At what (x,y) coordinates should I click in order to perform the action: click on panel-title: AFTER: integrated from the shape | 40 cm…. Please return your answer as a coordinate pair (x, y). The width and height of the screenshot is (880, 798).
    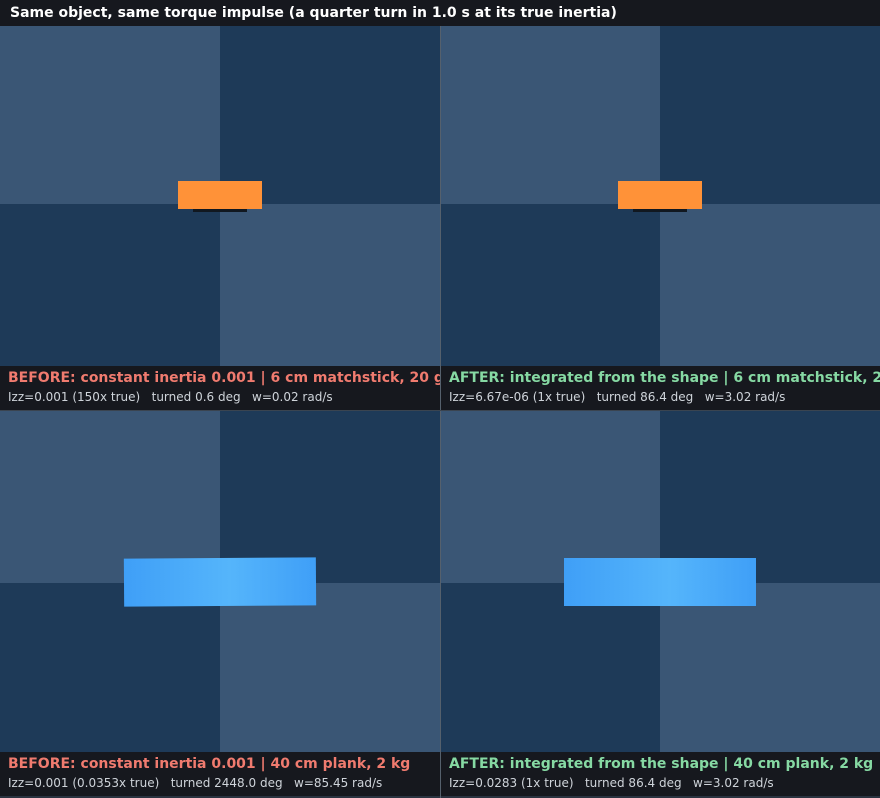
    Looking at the image, I should click on (661, 764).